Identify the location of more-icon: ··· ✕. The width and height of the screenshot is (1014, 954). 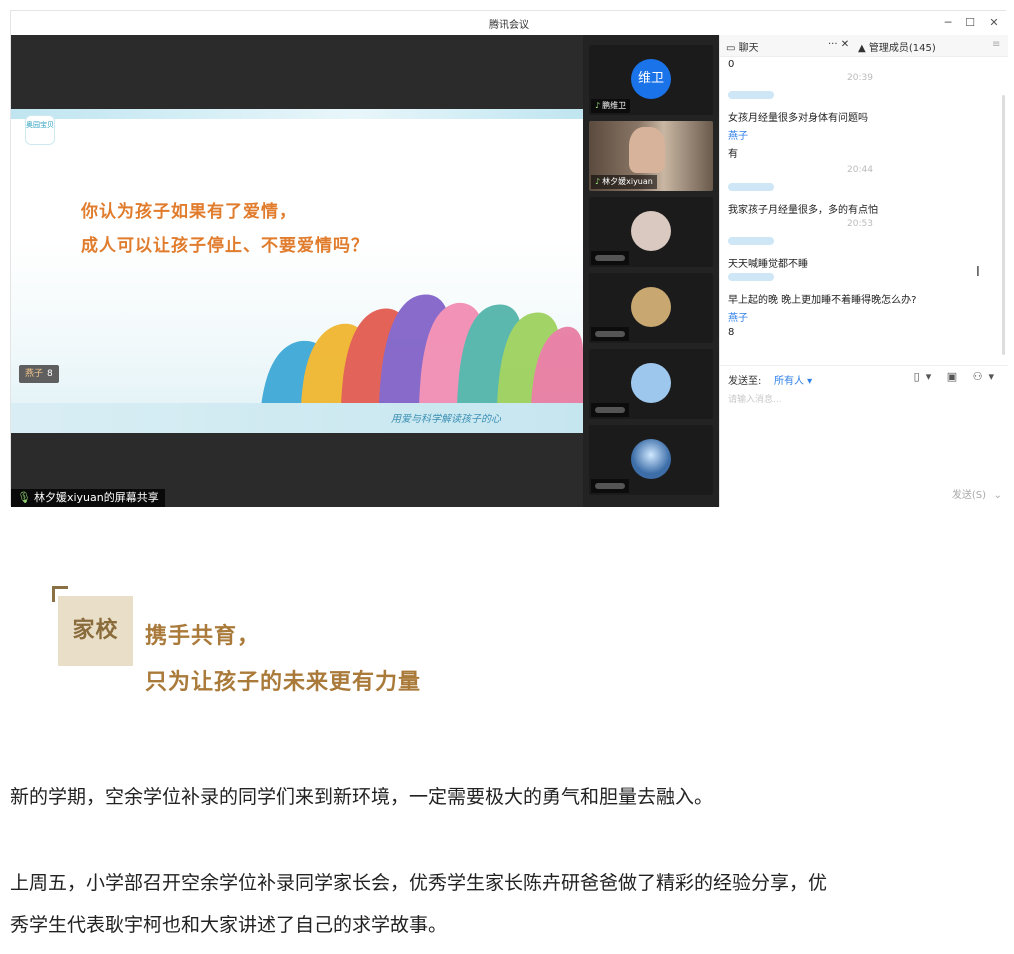
(838, 44).